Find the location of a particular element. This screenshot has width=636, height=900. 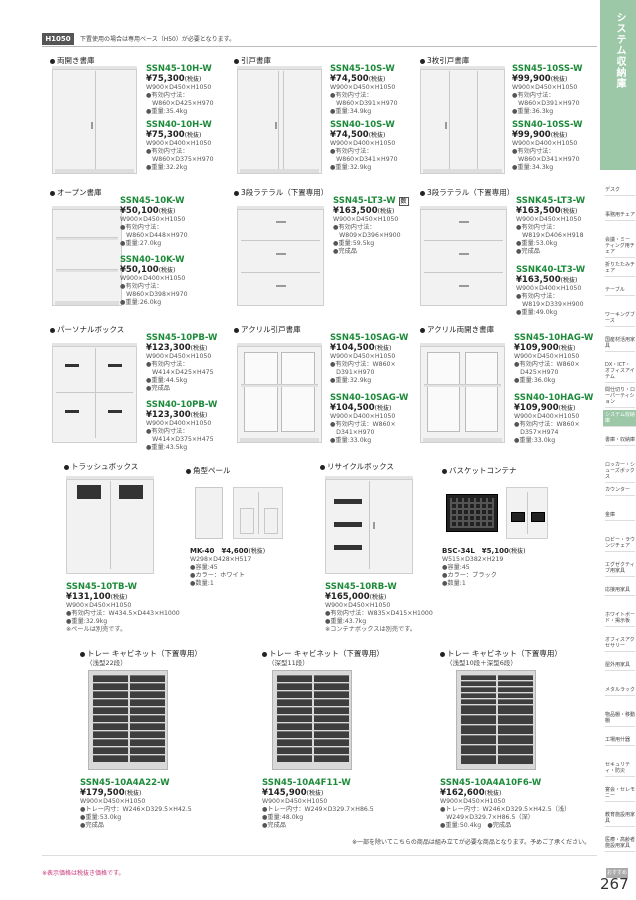

sidebar-item: システム収納庫 is located at coordinates (619, 418).